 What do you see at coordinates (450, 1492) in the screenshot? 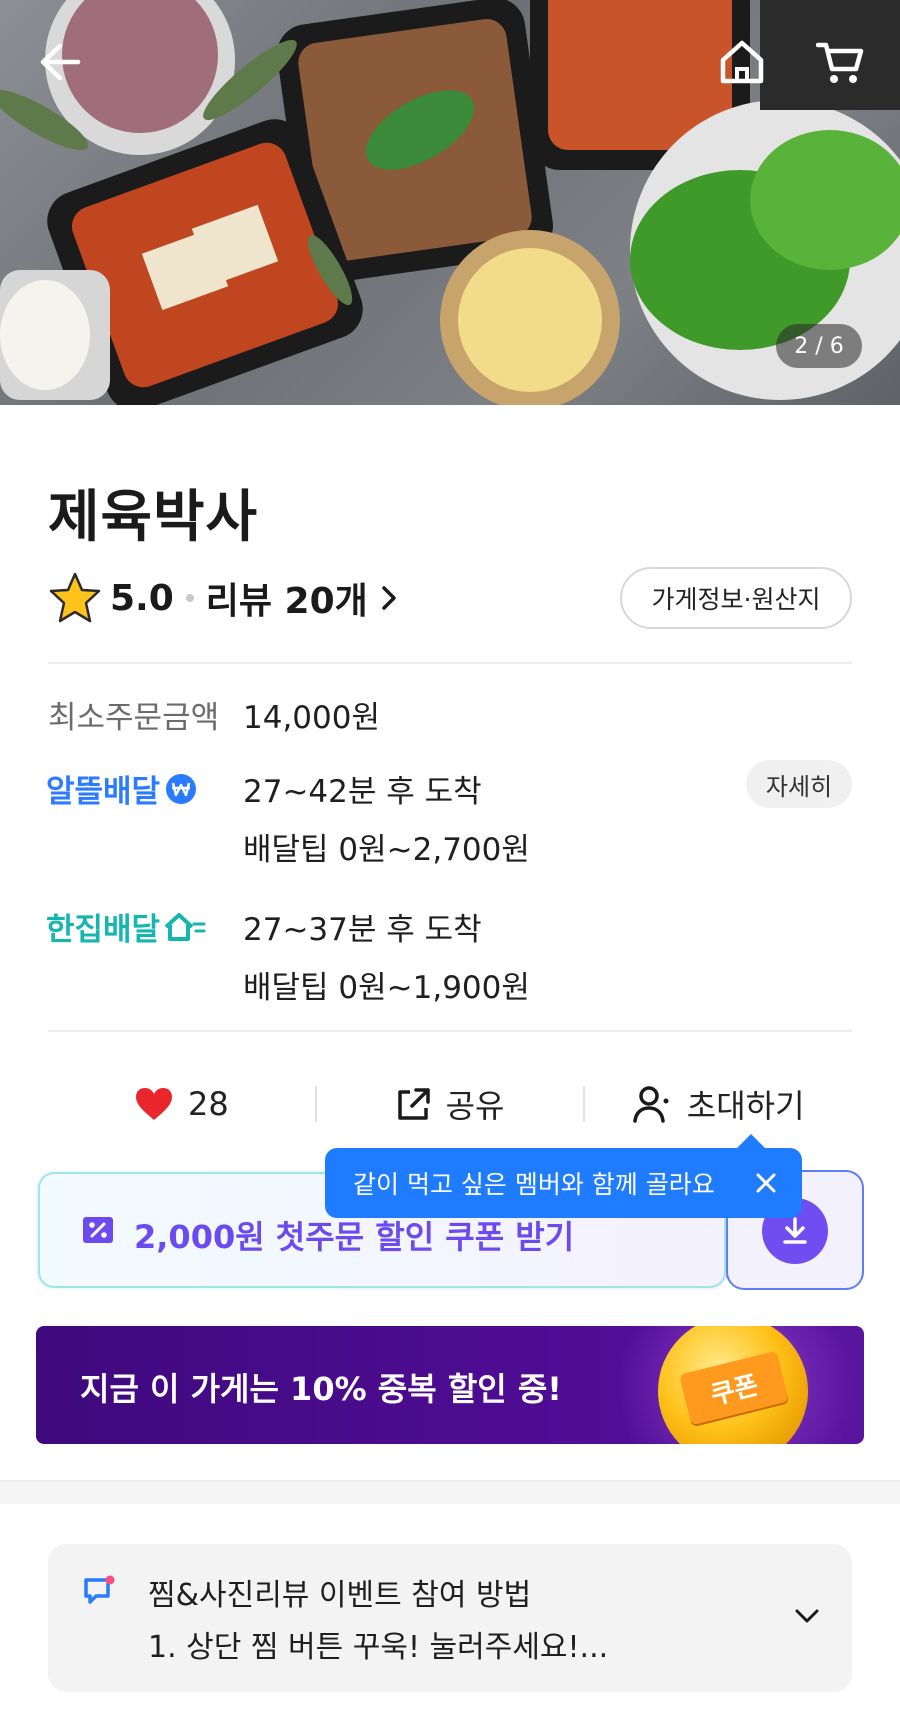
I see `section-separator` at bounding box center [450, 1492].